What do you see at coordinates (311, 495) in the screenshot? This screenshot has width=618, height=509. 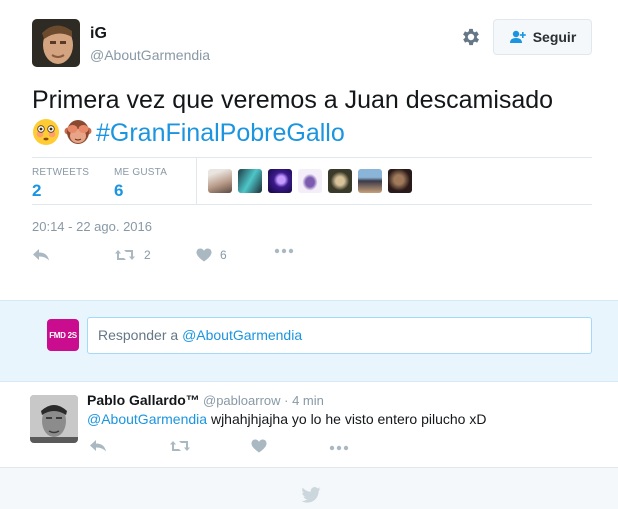 I see `twitter-bird-icon` at bounding box center [311, 495].